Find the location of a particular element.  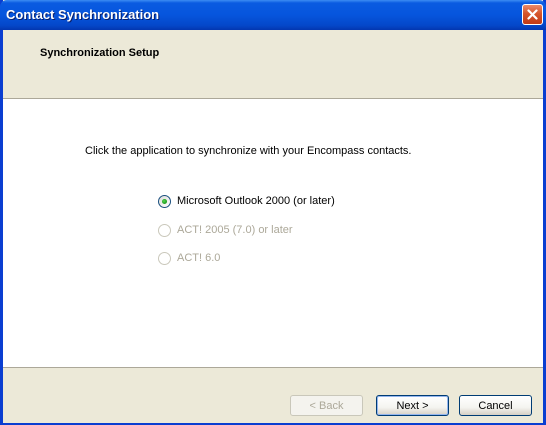

window-title: Contact Synchronization is located at coordinates (83, 14).